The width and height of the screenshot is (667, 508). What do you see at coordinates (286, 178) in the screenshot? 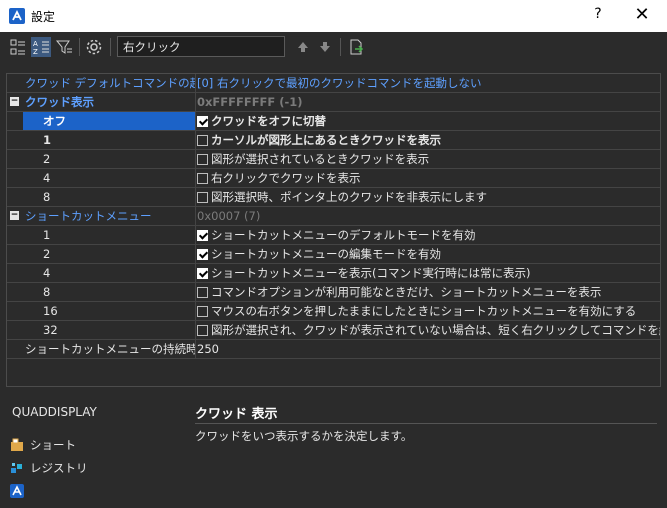
I see `property-value-text: 右クリックでクワッドを表示` at bounding box center [286, 178].